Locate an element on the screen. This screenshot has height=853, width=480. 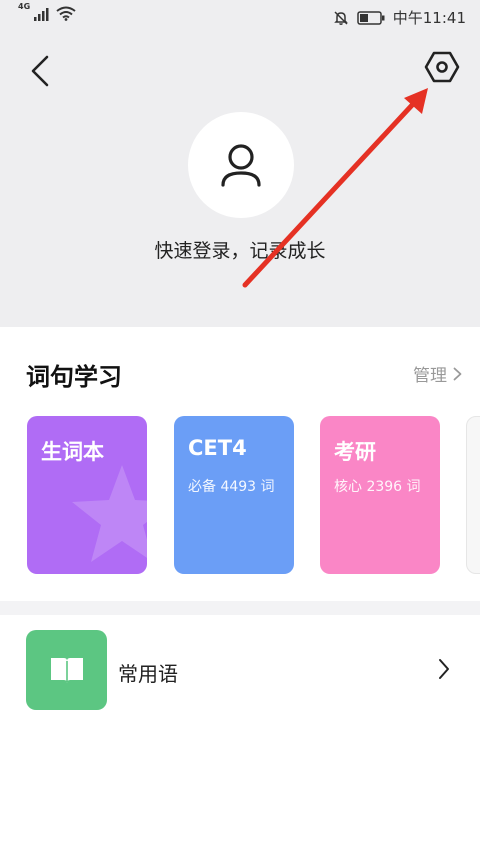
chevron-left-icon is located at coordinates (40, 71).